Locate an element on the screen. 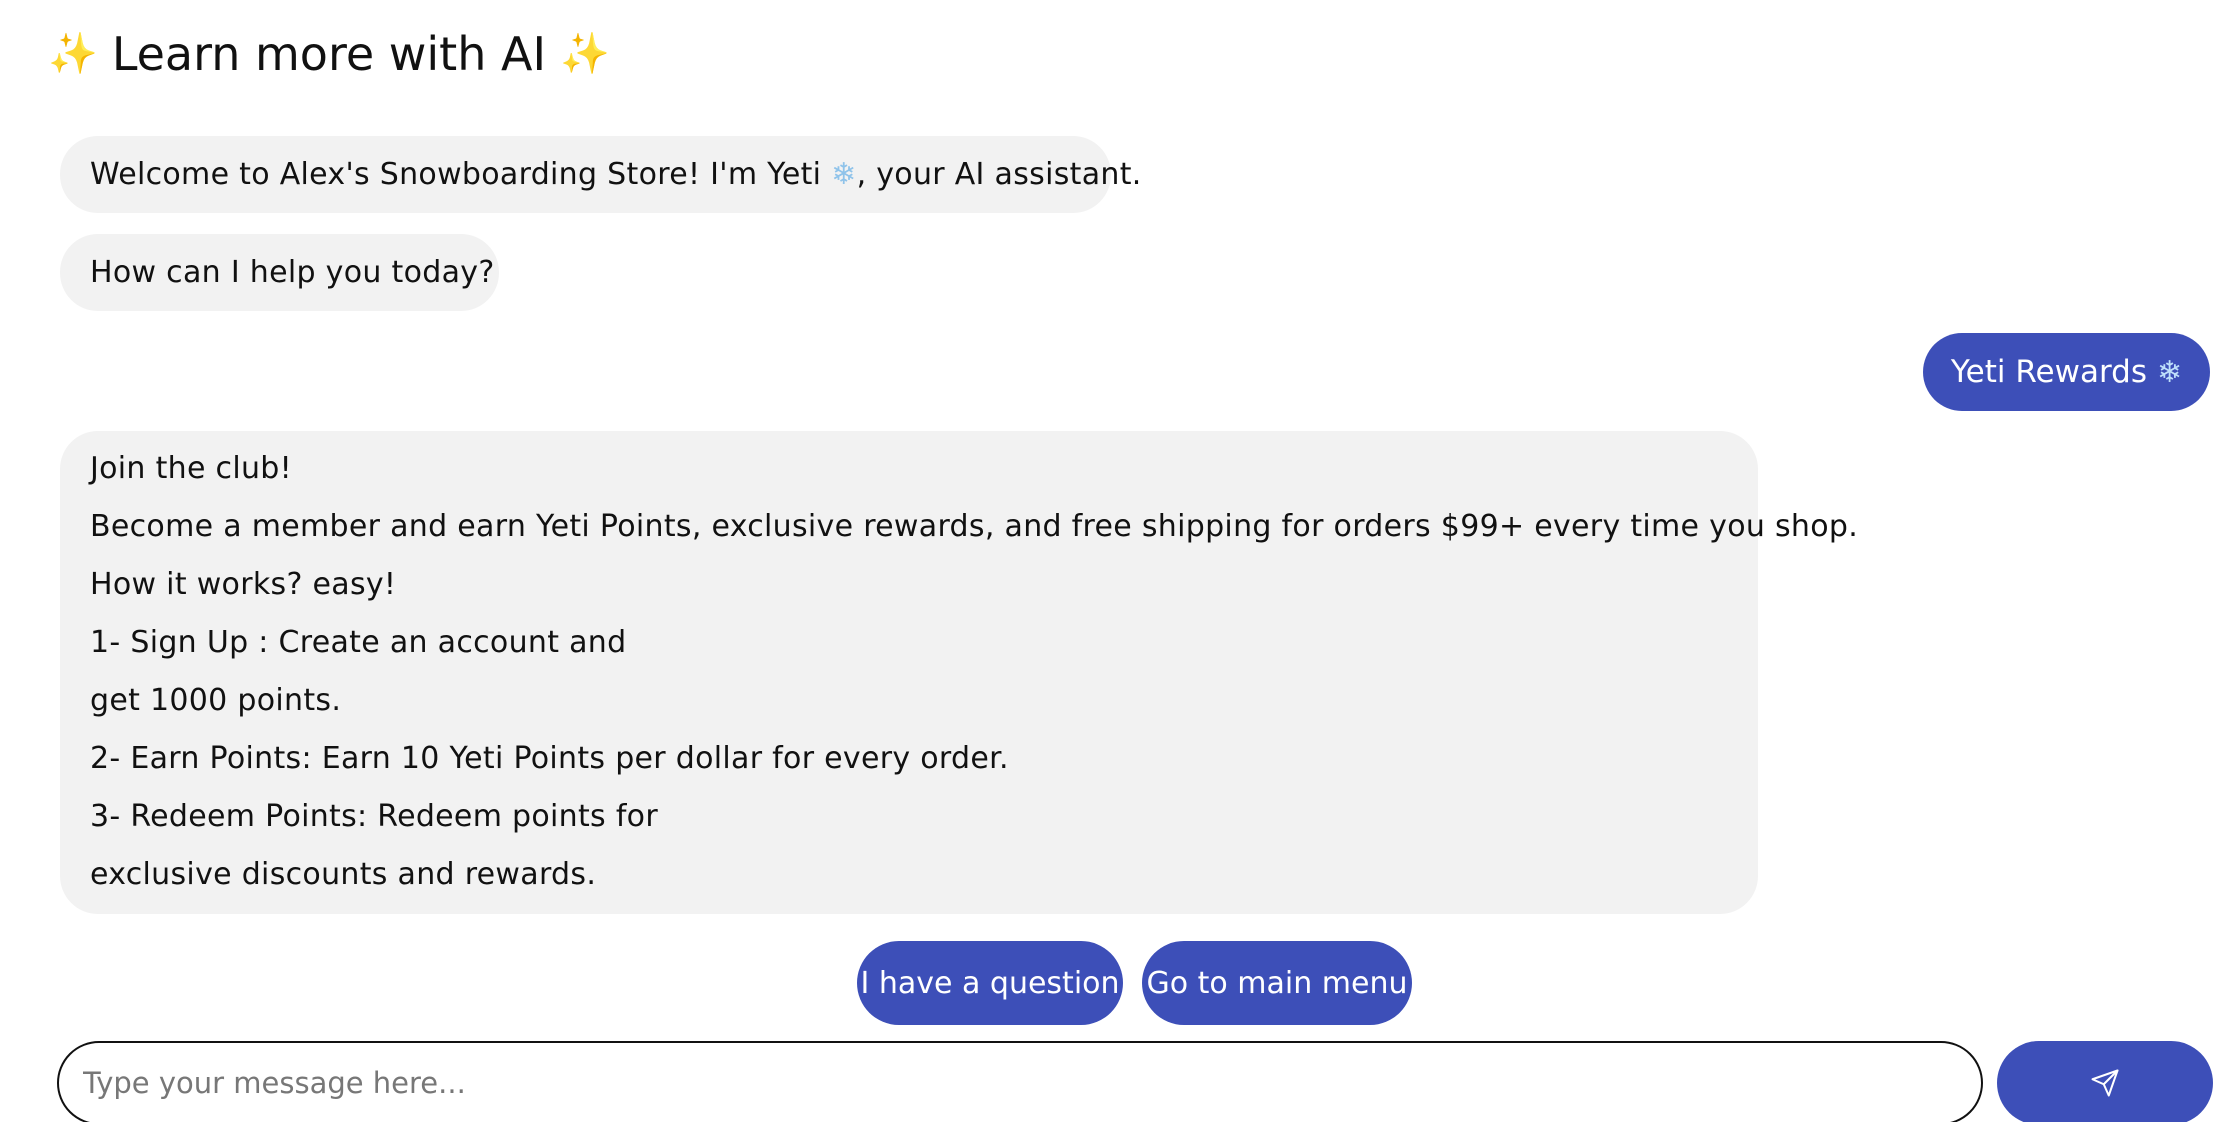 This screenshot has width=2224, height=1122. bot-message-help-text: How can I help you today? is located at coordinates (292, 272).